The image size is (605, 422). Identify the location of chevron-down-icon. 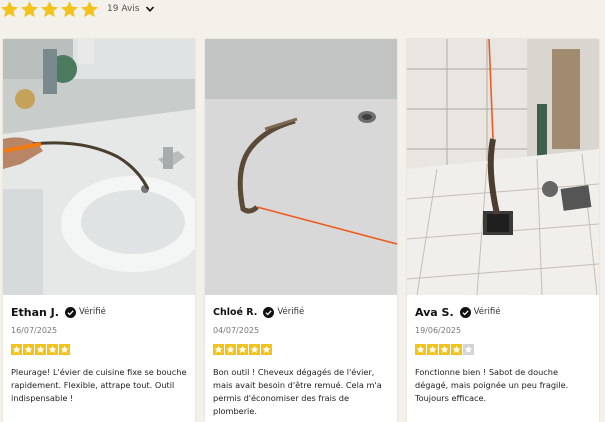
(150, 9).